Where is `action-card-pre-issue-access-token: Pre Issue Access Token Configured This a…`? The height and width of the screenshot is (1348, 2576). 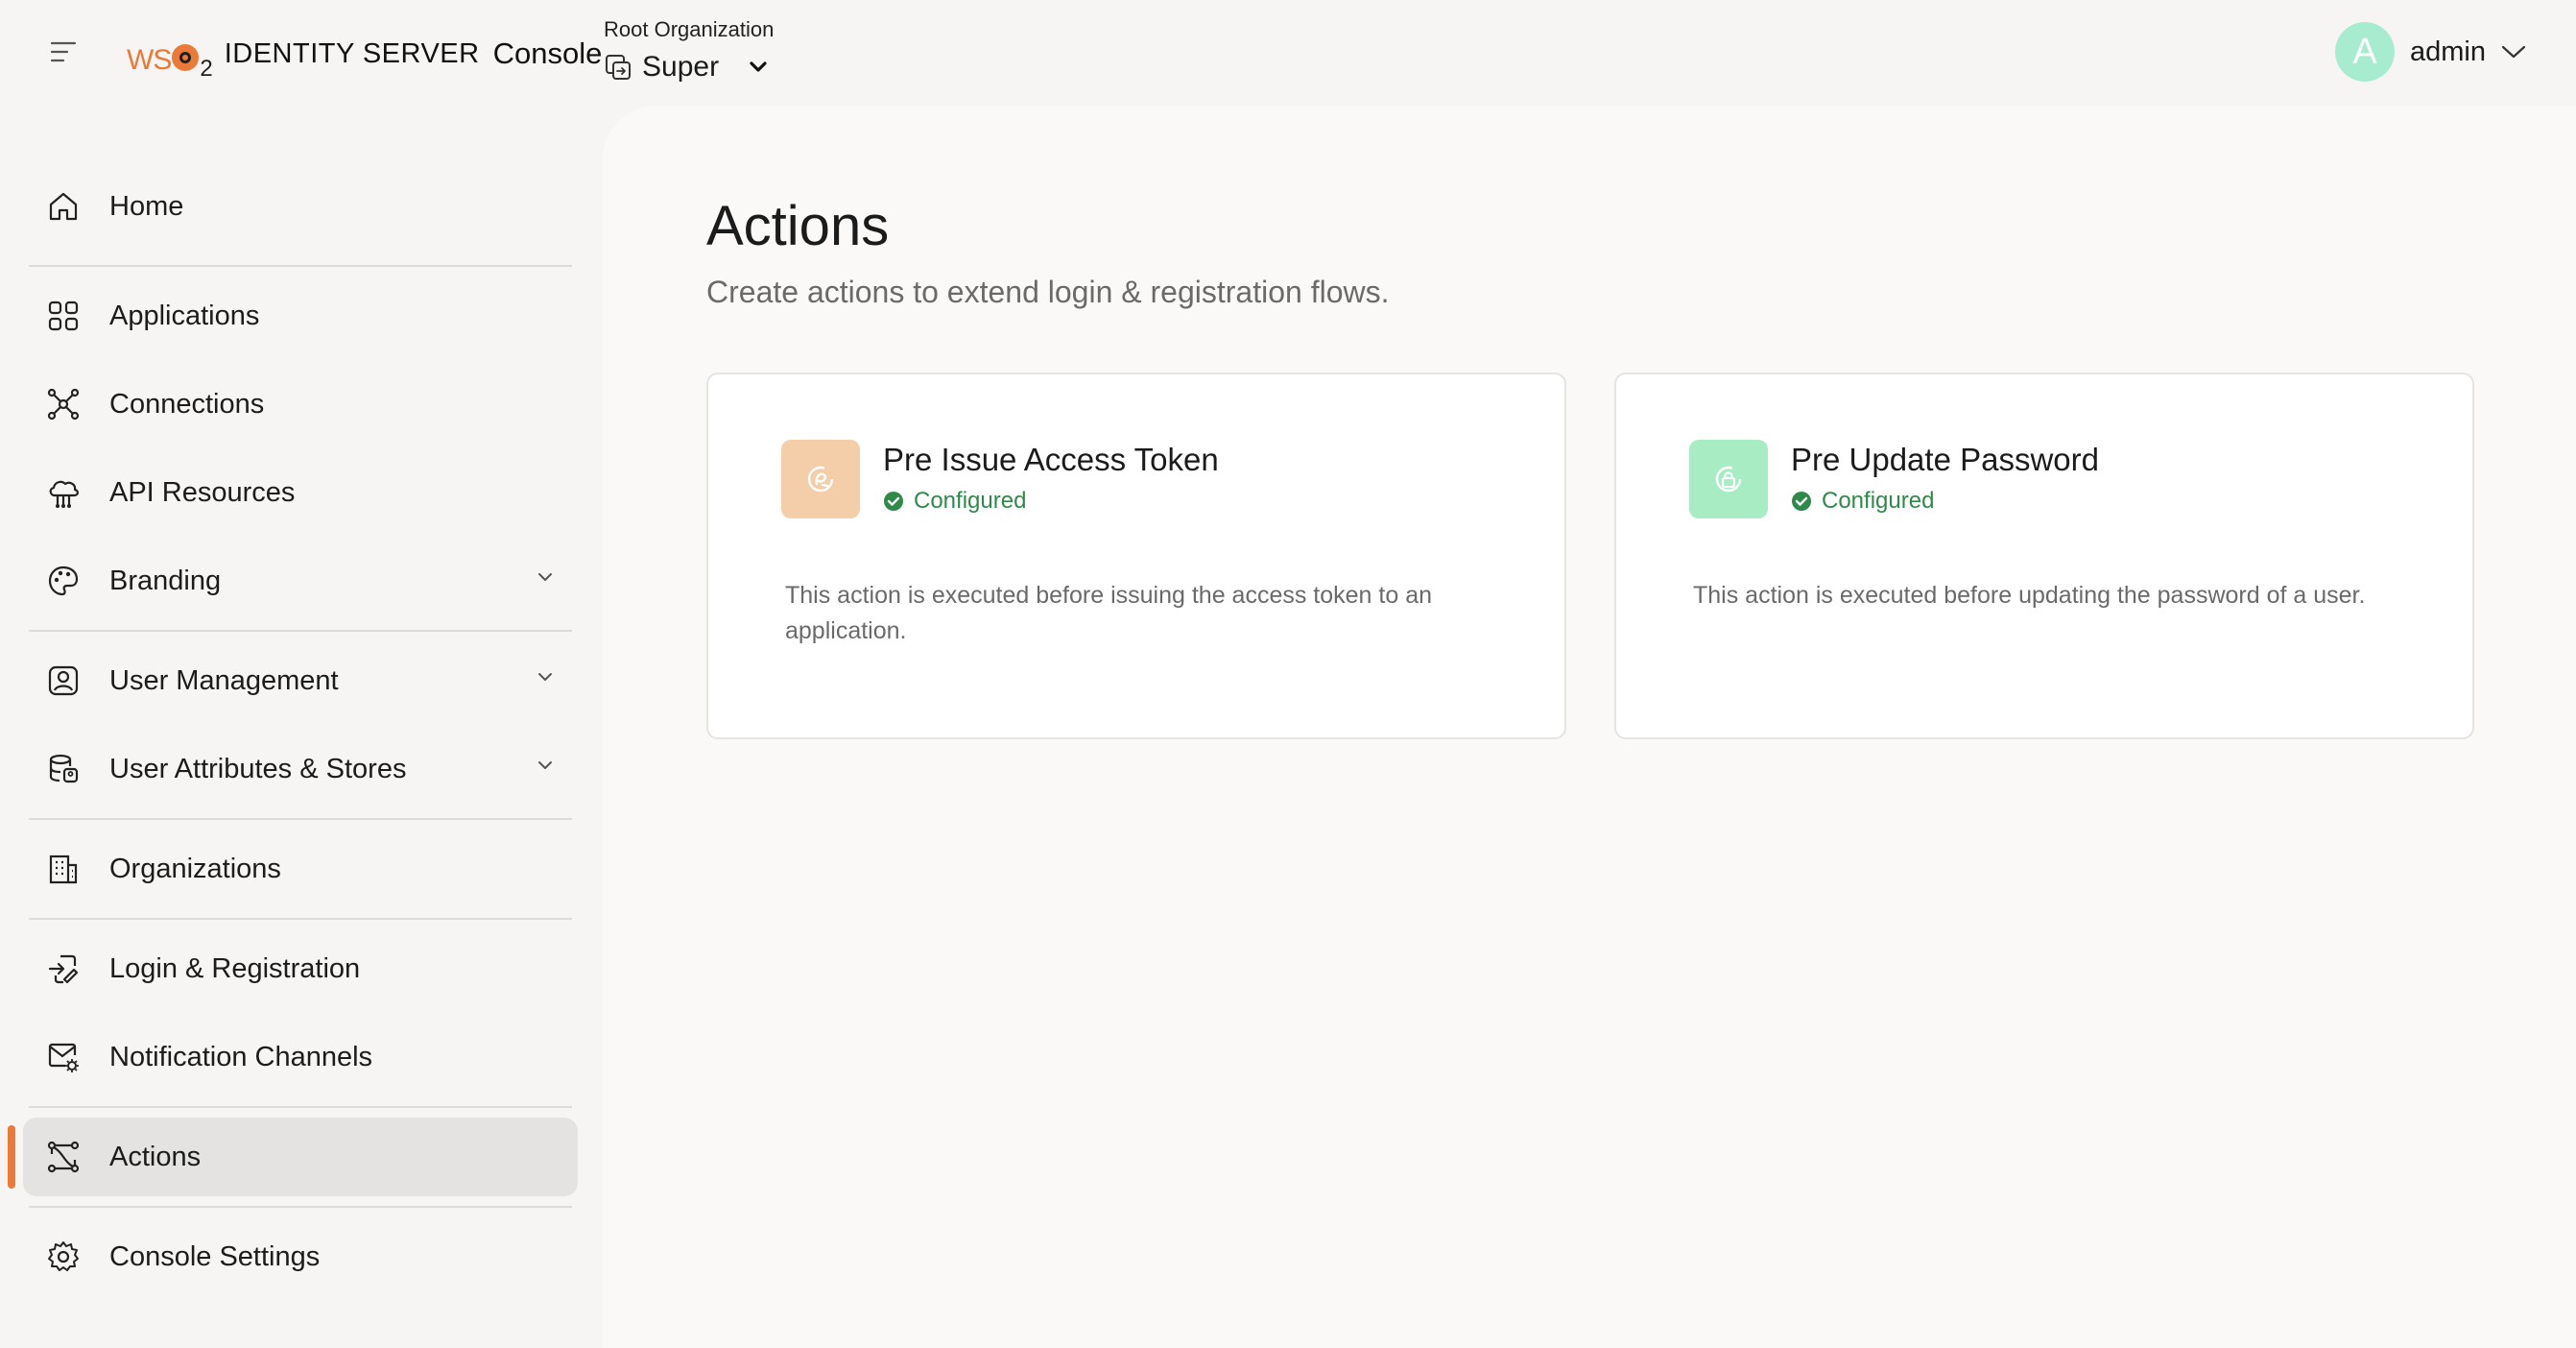
action-card-pre-issue-access-token: Pre Issue Access Token Configured This a… is located at coordinates (1136, 556).